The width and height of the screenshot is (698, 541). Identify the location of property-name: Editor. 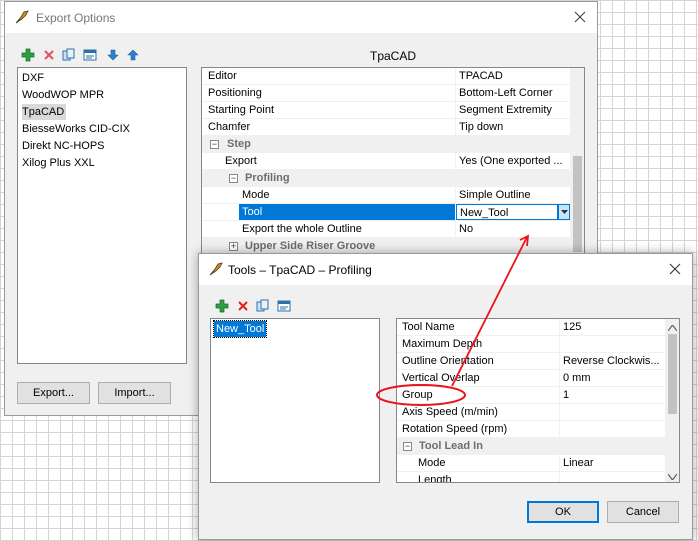
(222, 76).